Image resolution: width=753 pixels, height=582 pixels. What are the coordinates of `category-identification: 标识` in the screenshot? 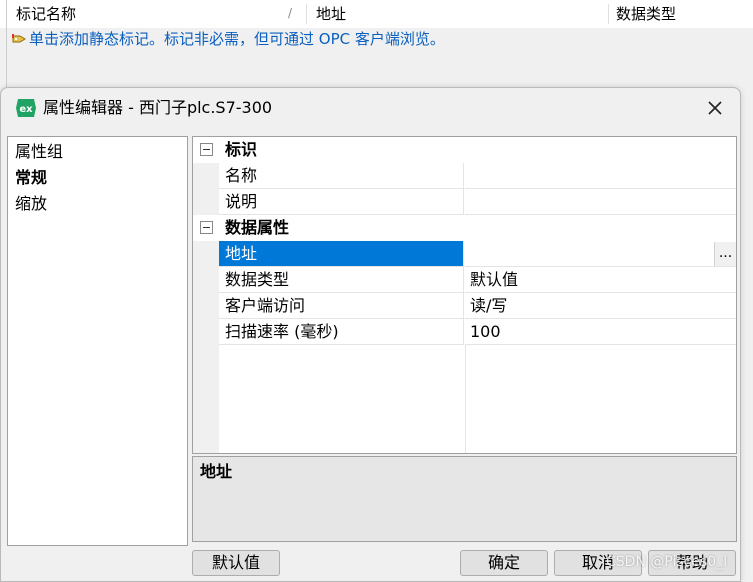 It's located at (464, 150).